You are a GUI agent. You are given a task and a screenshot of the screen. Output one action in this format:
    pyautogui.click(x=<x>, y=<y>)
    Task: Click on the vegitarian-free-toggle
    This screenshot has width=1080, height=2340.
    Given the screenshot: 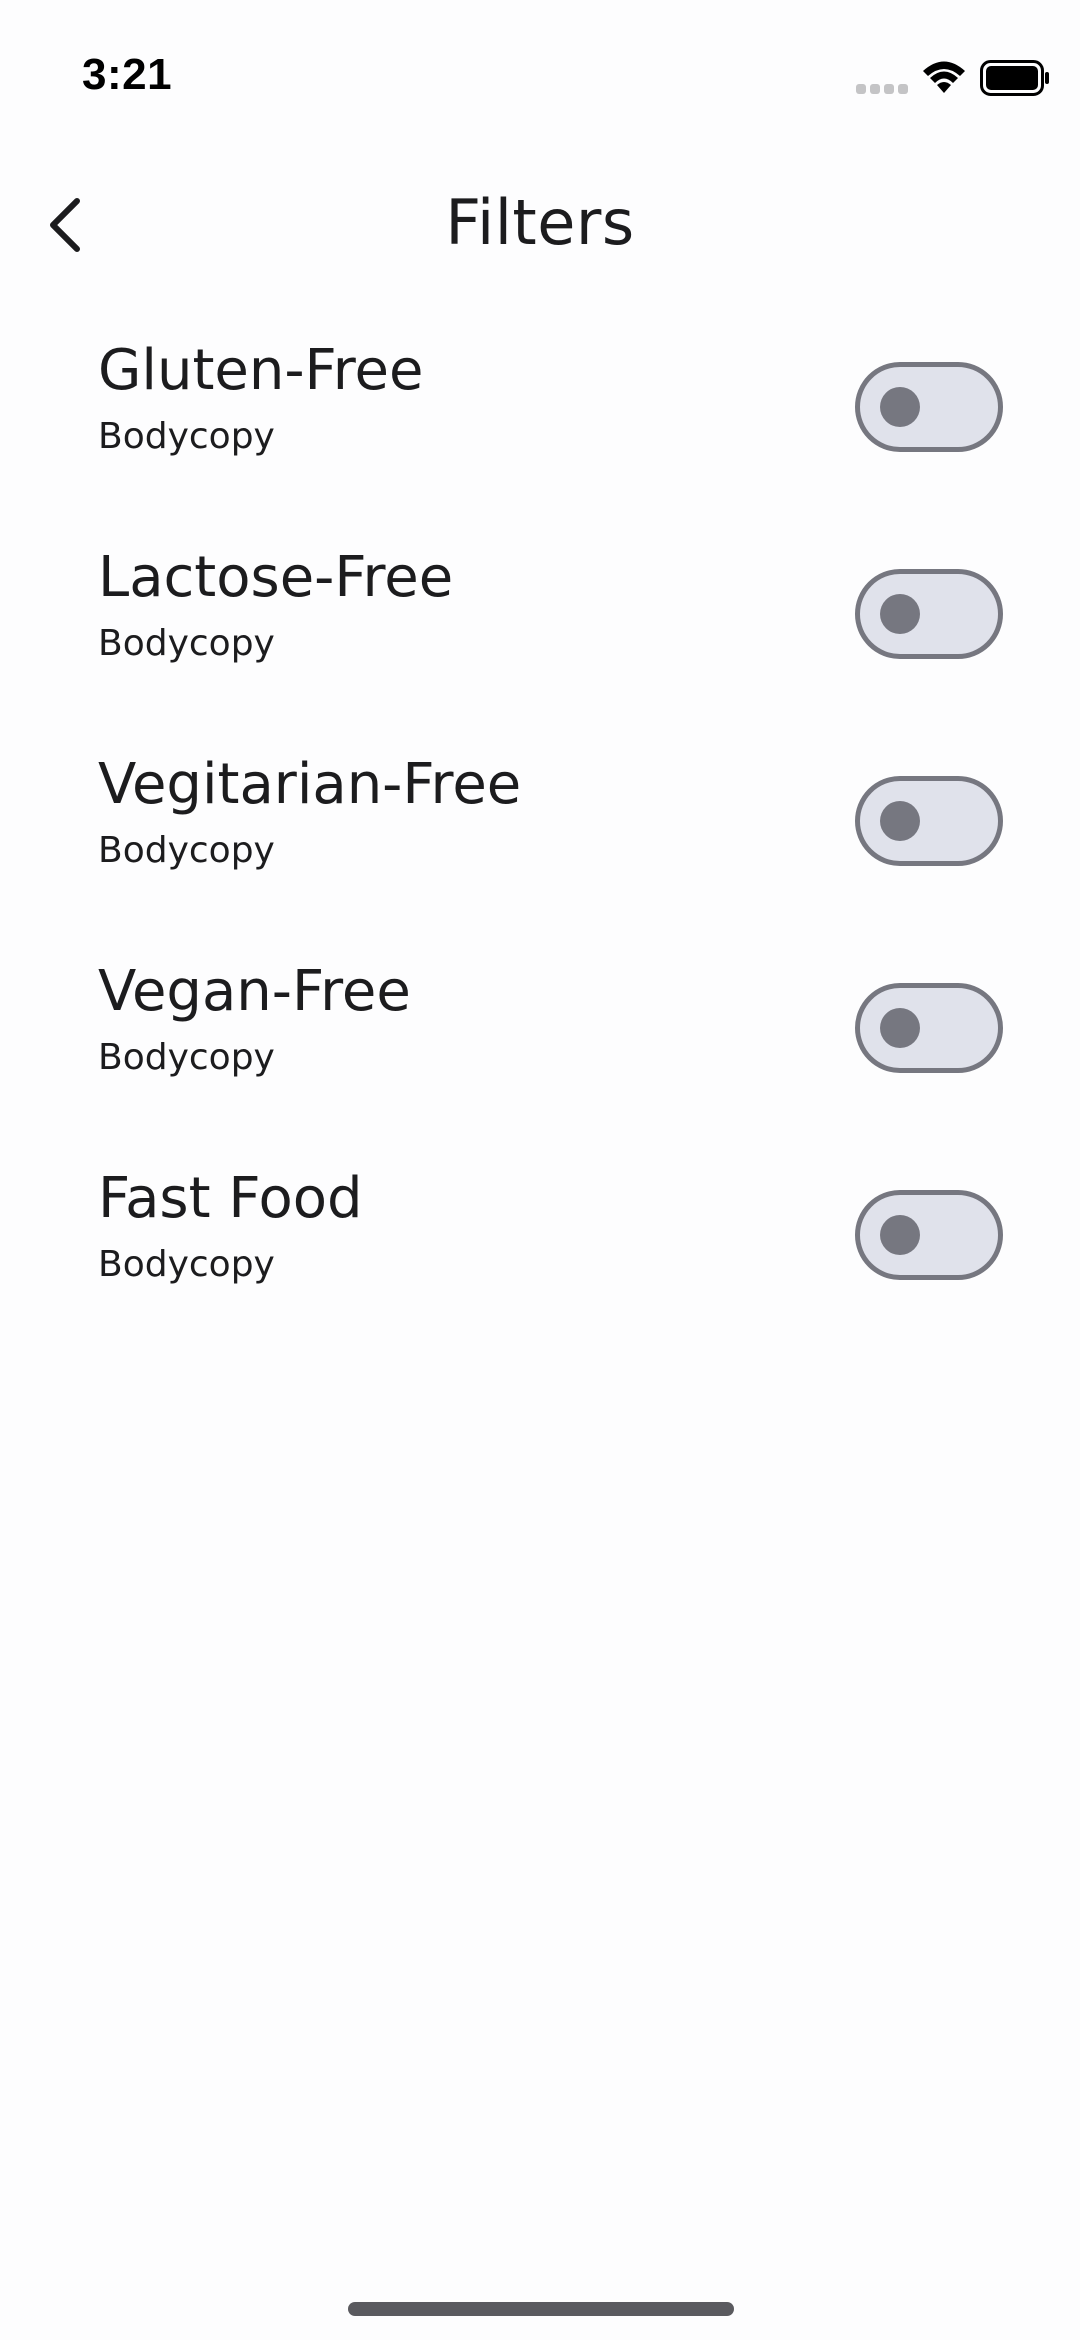 What is the action you would take?
    pyautogui.click(x=929, y=821)
    